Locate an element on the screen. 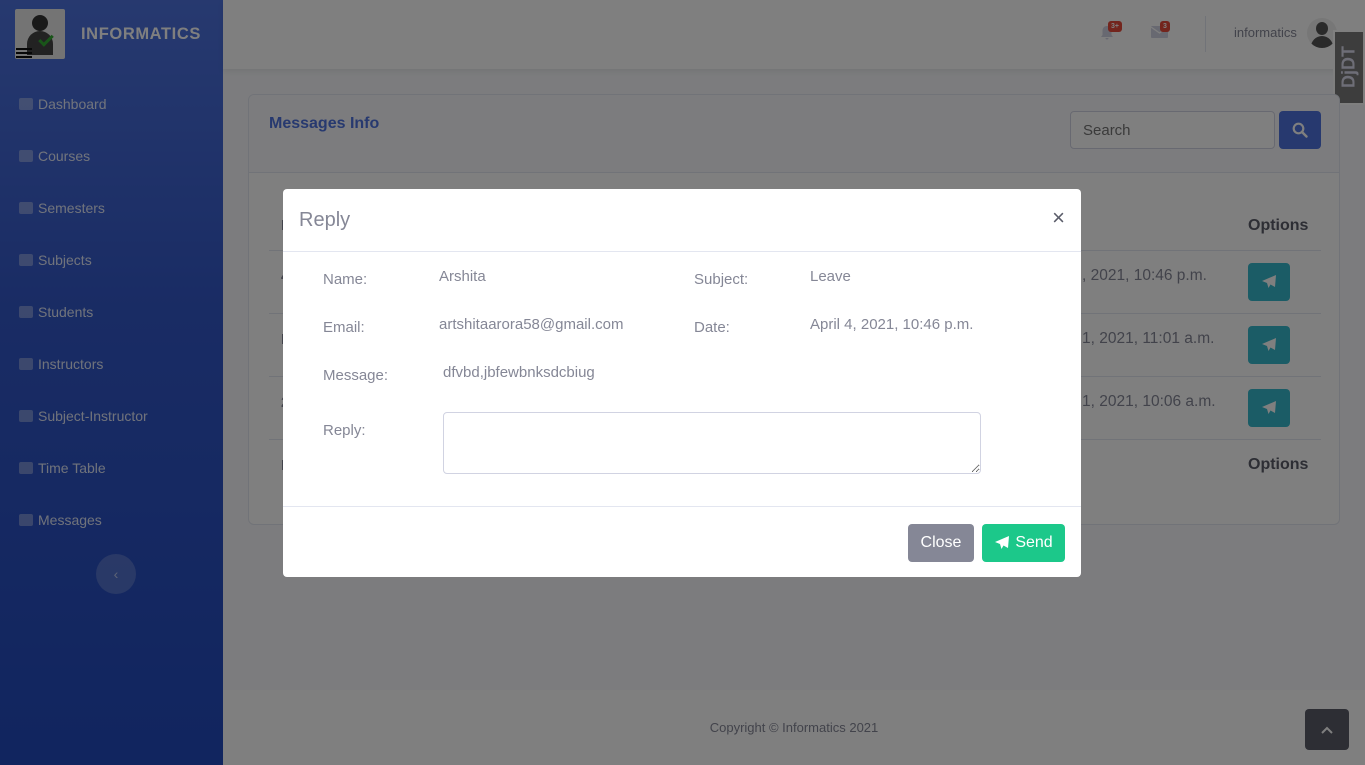 This screenshot has width=1365, height=765. subject-value: Leave is located at coordinates (830, 276).